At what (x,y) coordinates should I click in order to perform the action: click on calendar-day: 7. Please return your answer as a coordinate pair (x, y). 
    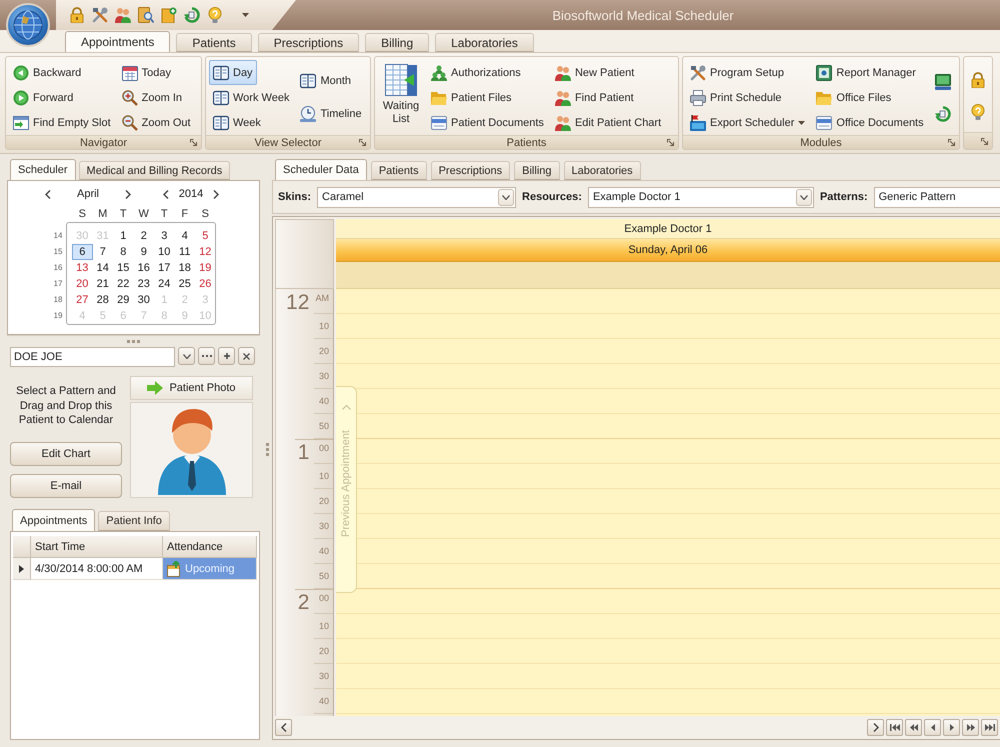
    Looking at the image, I should click on (102, 252).